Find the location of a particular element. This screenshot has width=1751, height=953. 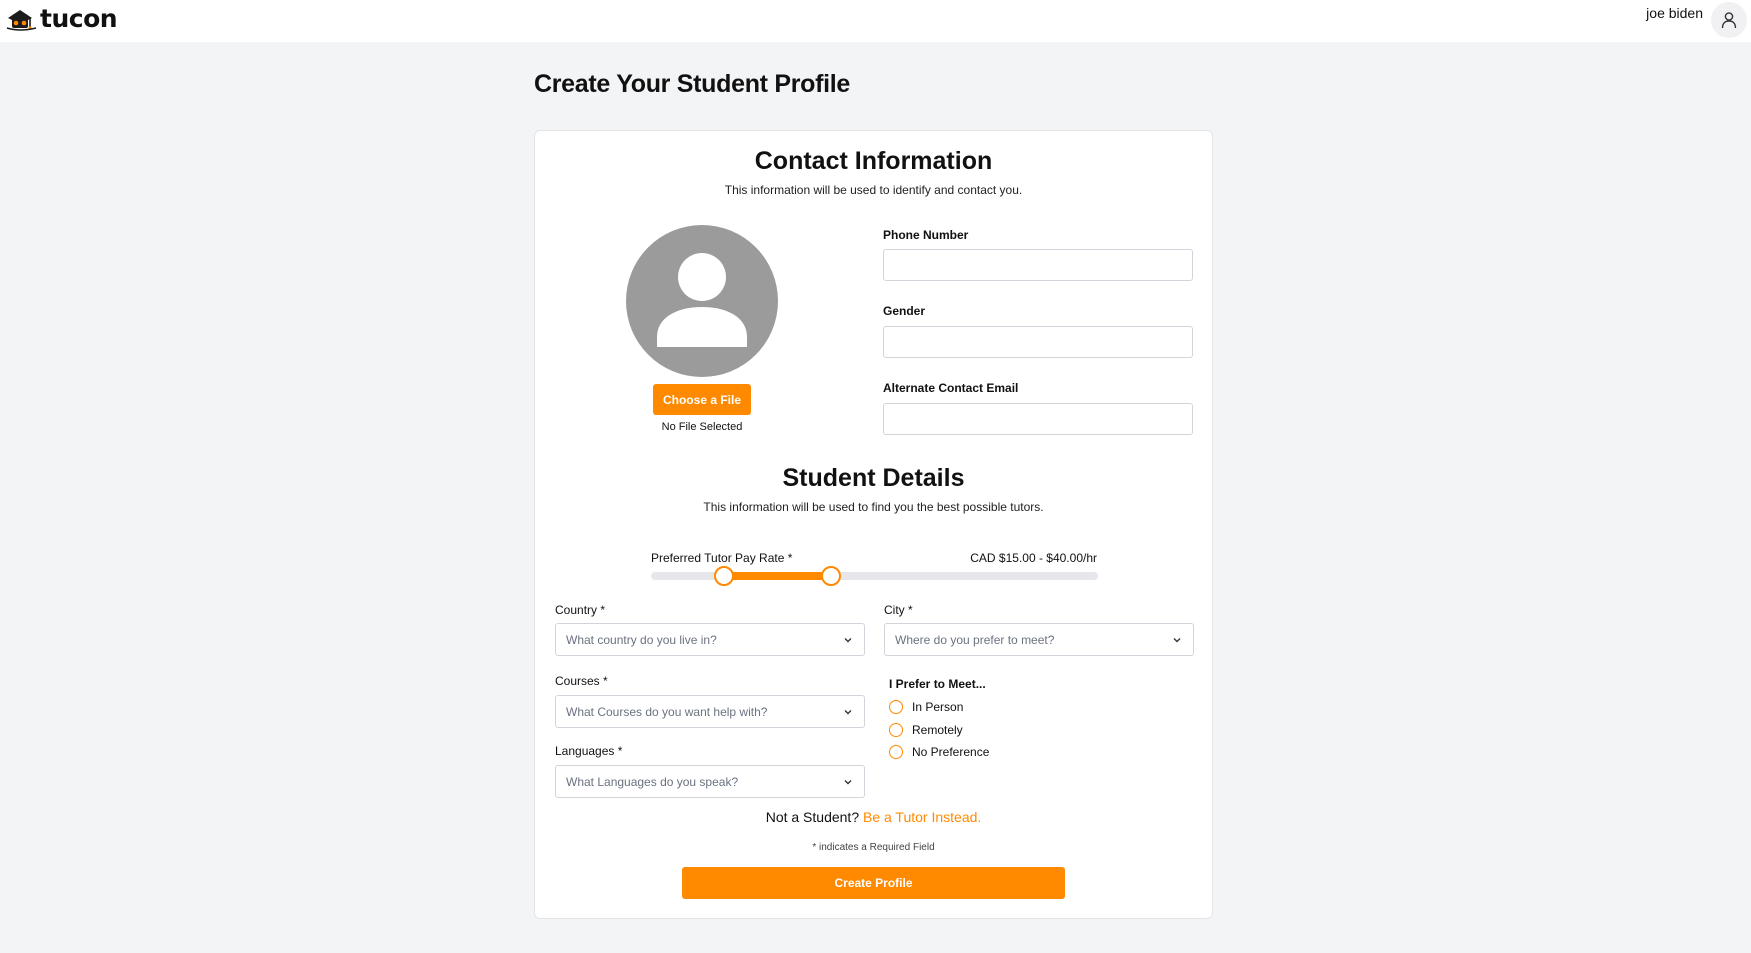

pay-rate-label: Preferred Tutor Pay Rate * is located at coordinates (722, 558).